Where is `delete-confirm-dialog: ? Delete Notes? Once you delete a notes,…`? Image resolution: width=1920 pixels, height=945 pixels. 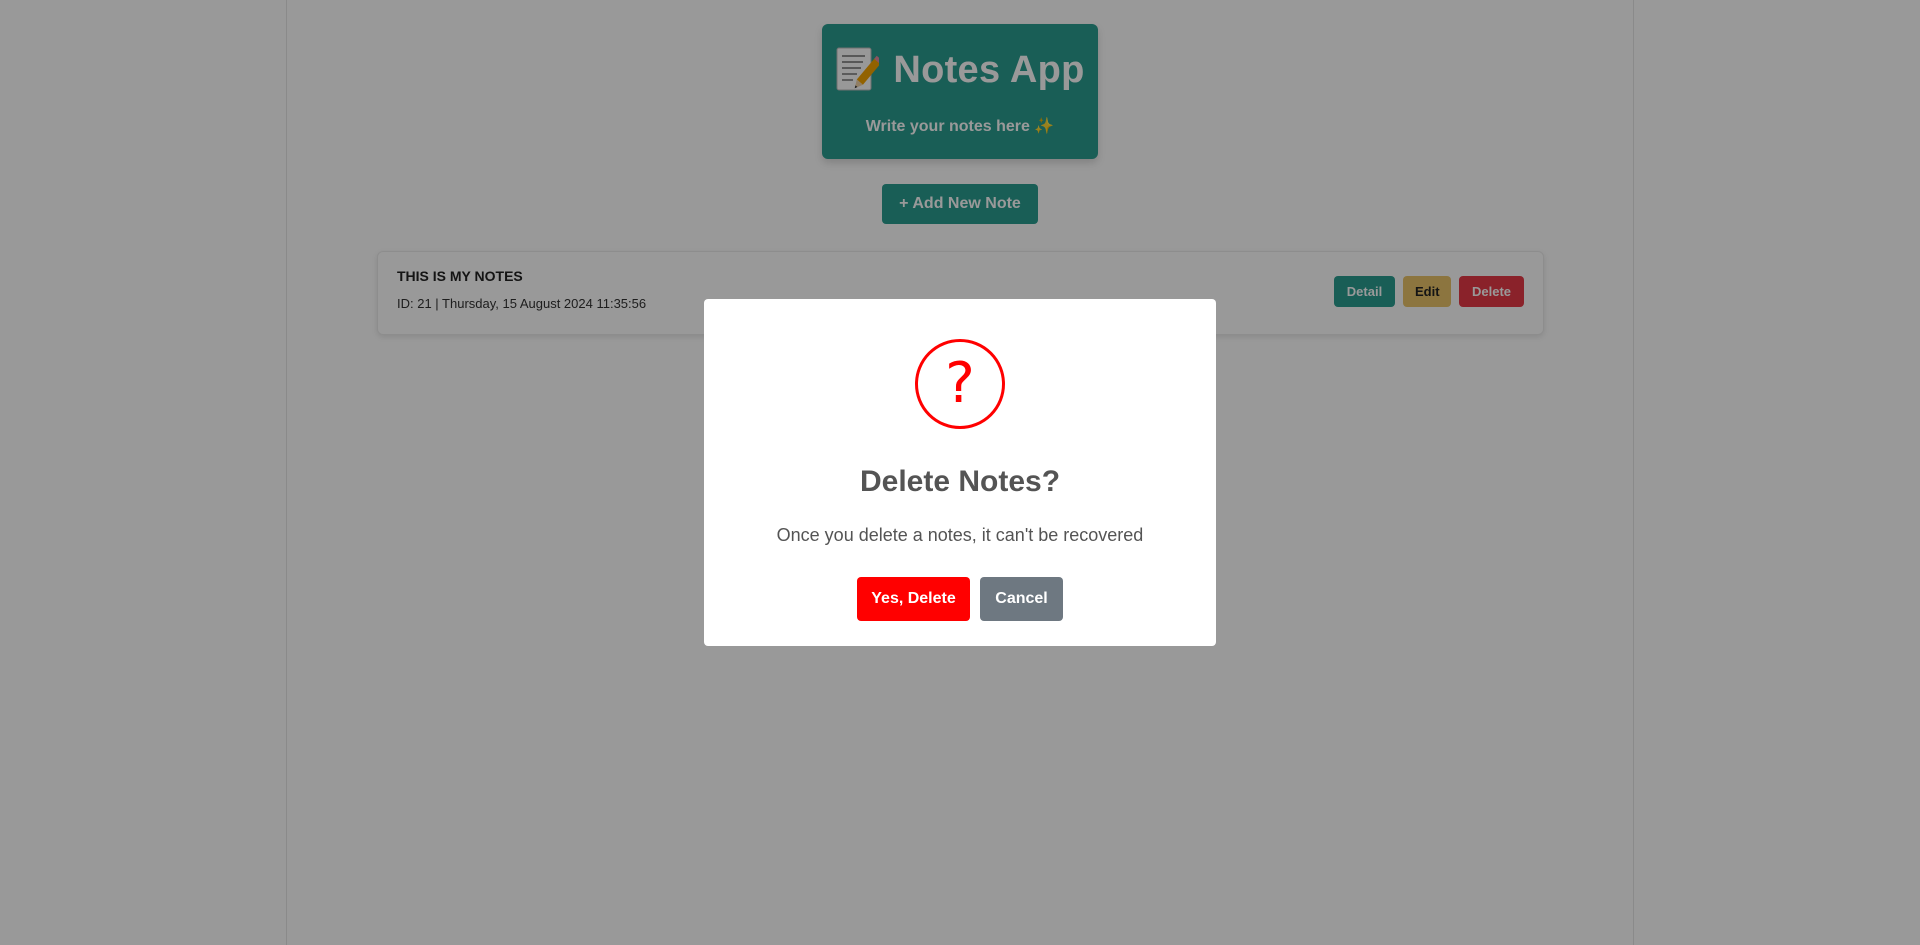 delete-confirm-dialog: ? Delete Notes? Once you delete a notes,… is located at coordinates (960, 472).